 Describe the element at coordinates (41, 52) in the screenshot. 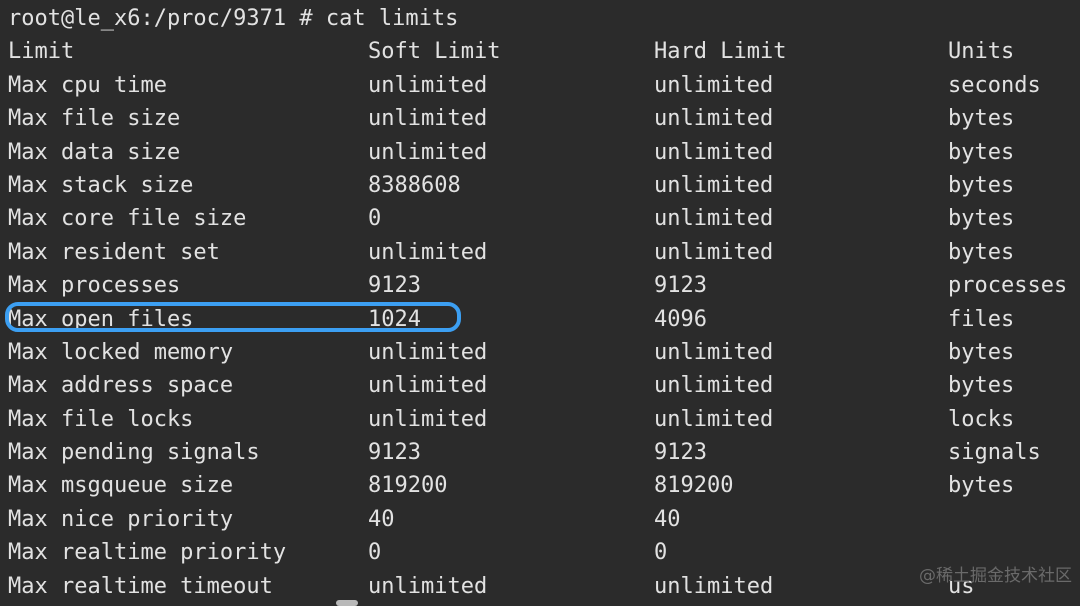

I see `column-header-limit: Limit` at that location.